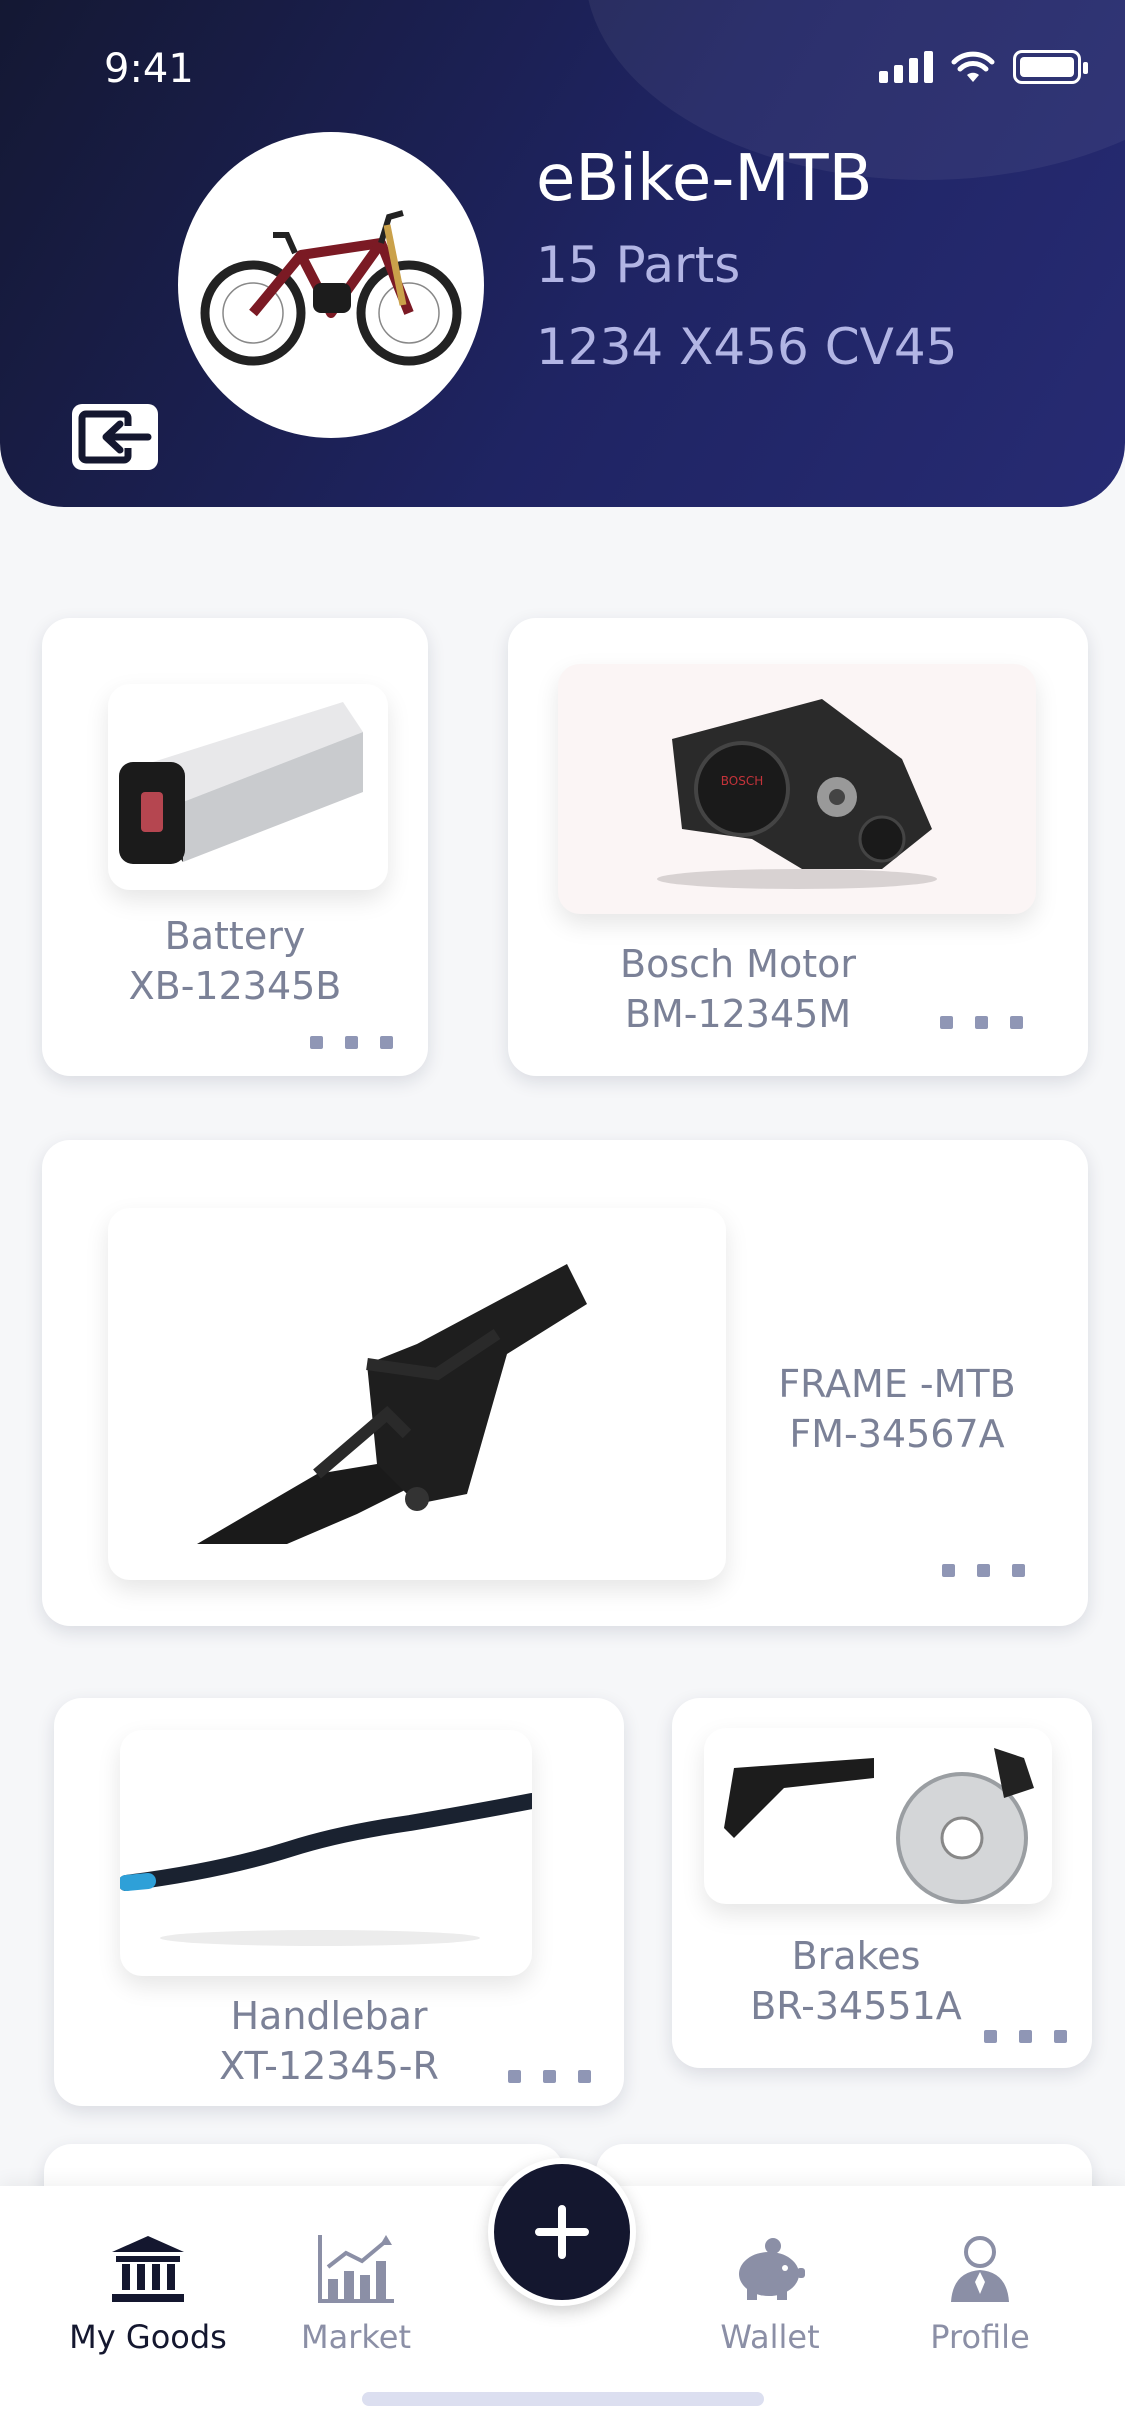  I want to click on frame-thumbnail, so click(417, 1394).